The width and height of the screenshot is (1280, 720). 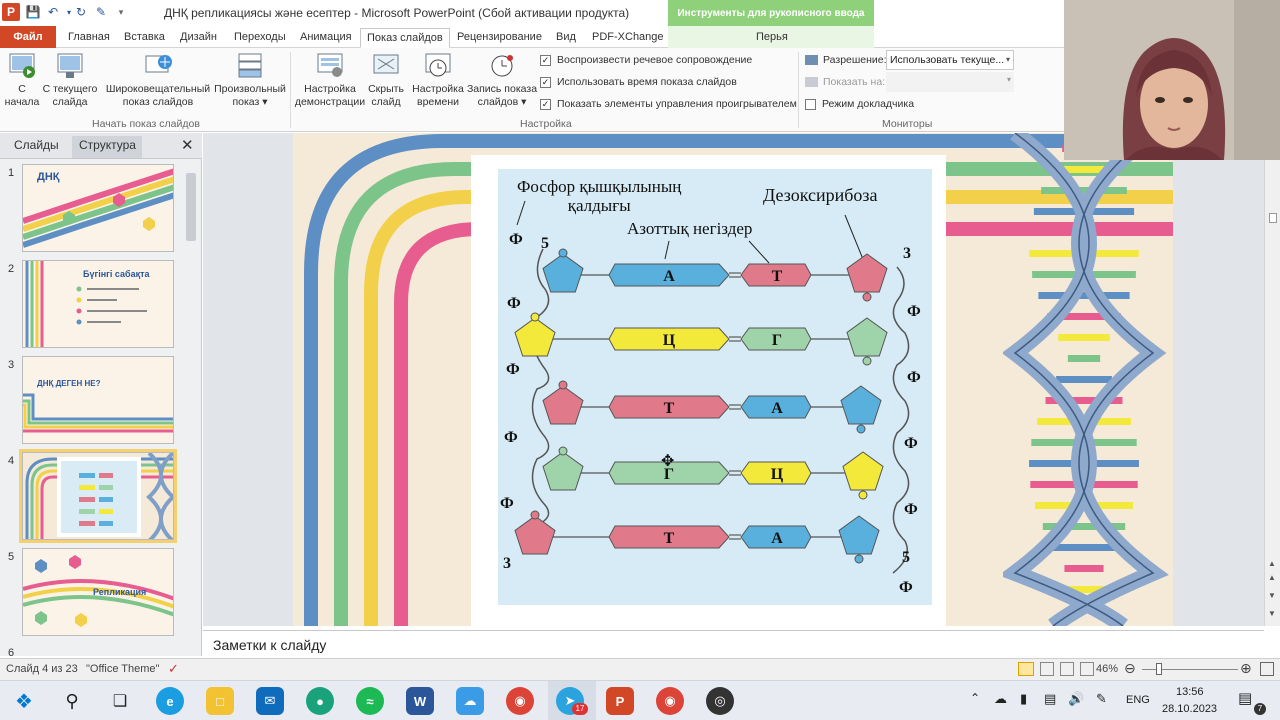 I want to click on resolution-select: Использовать текуще... ▾, so click(x=950, y=60).